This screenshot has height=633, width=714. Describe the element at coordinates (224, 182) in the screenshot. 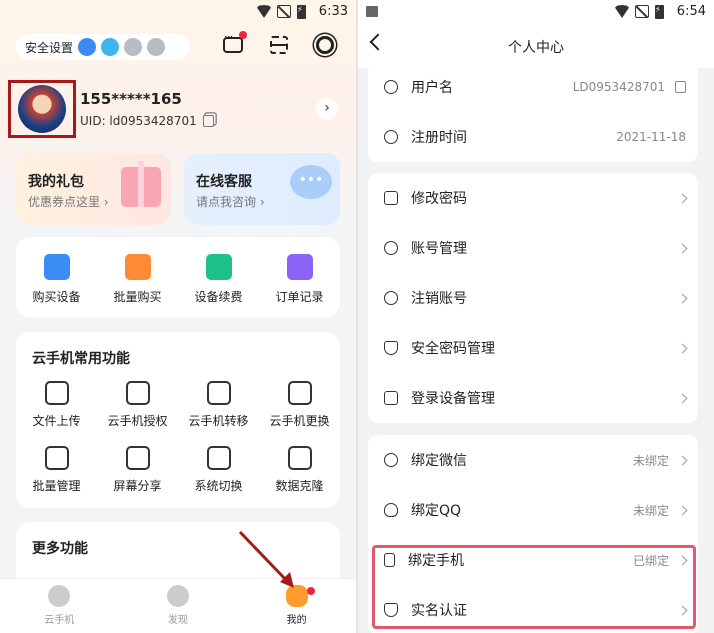

I see `service-title: 在线客服` at that location.